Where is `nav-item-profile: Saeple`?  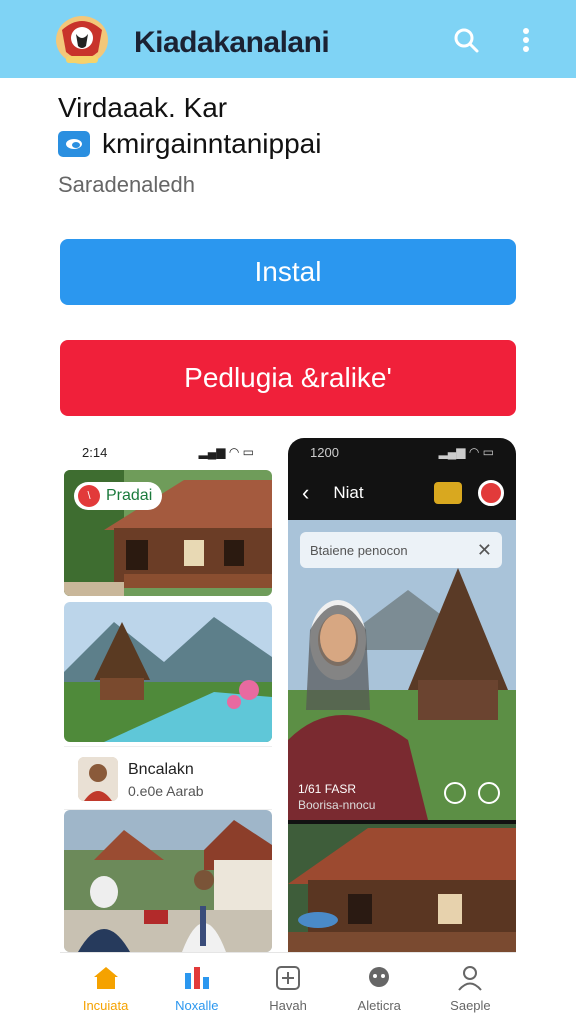
nav-item-profile: Saeple is located at coordinates (470, 988).